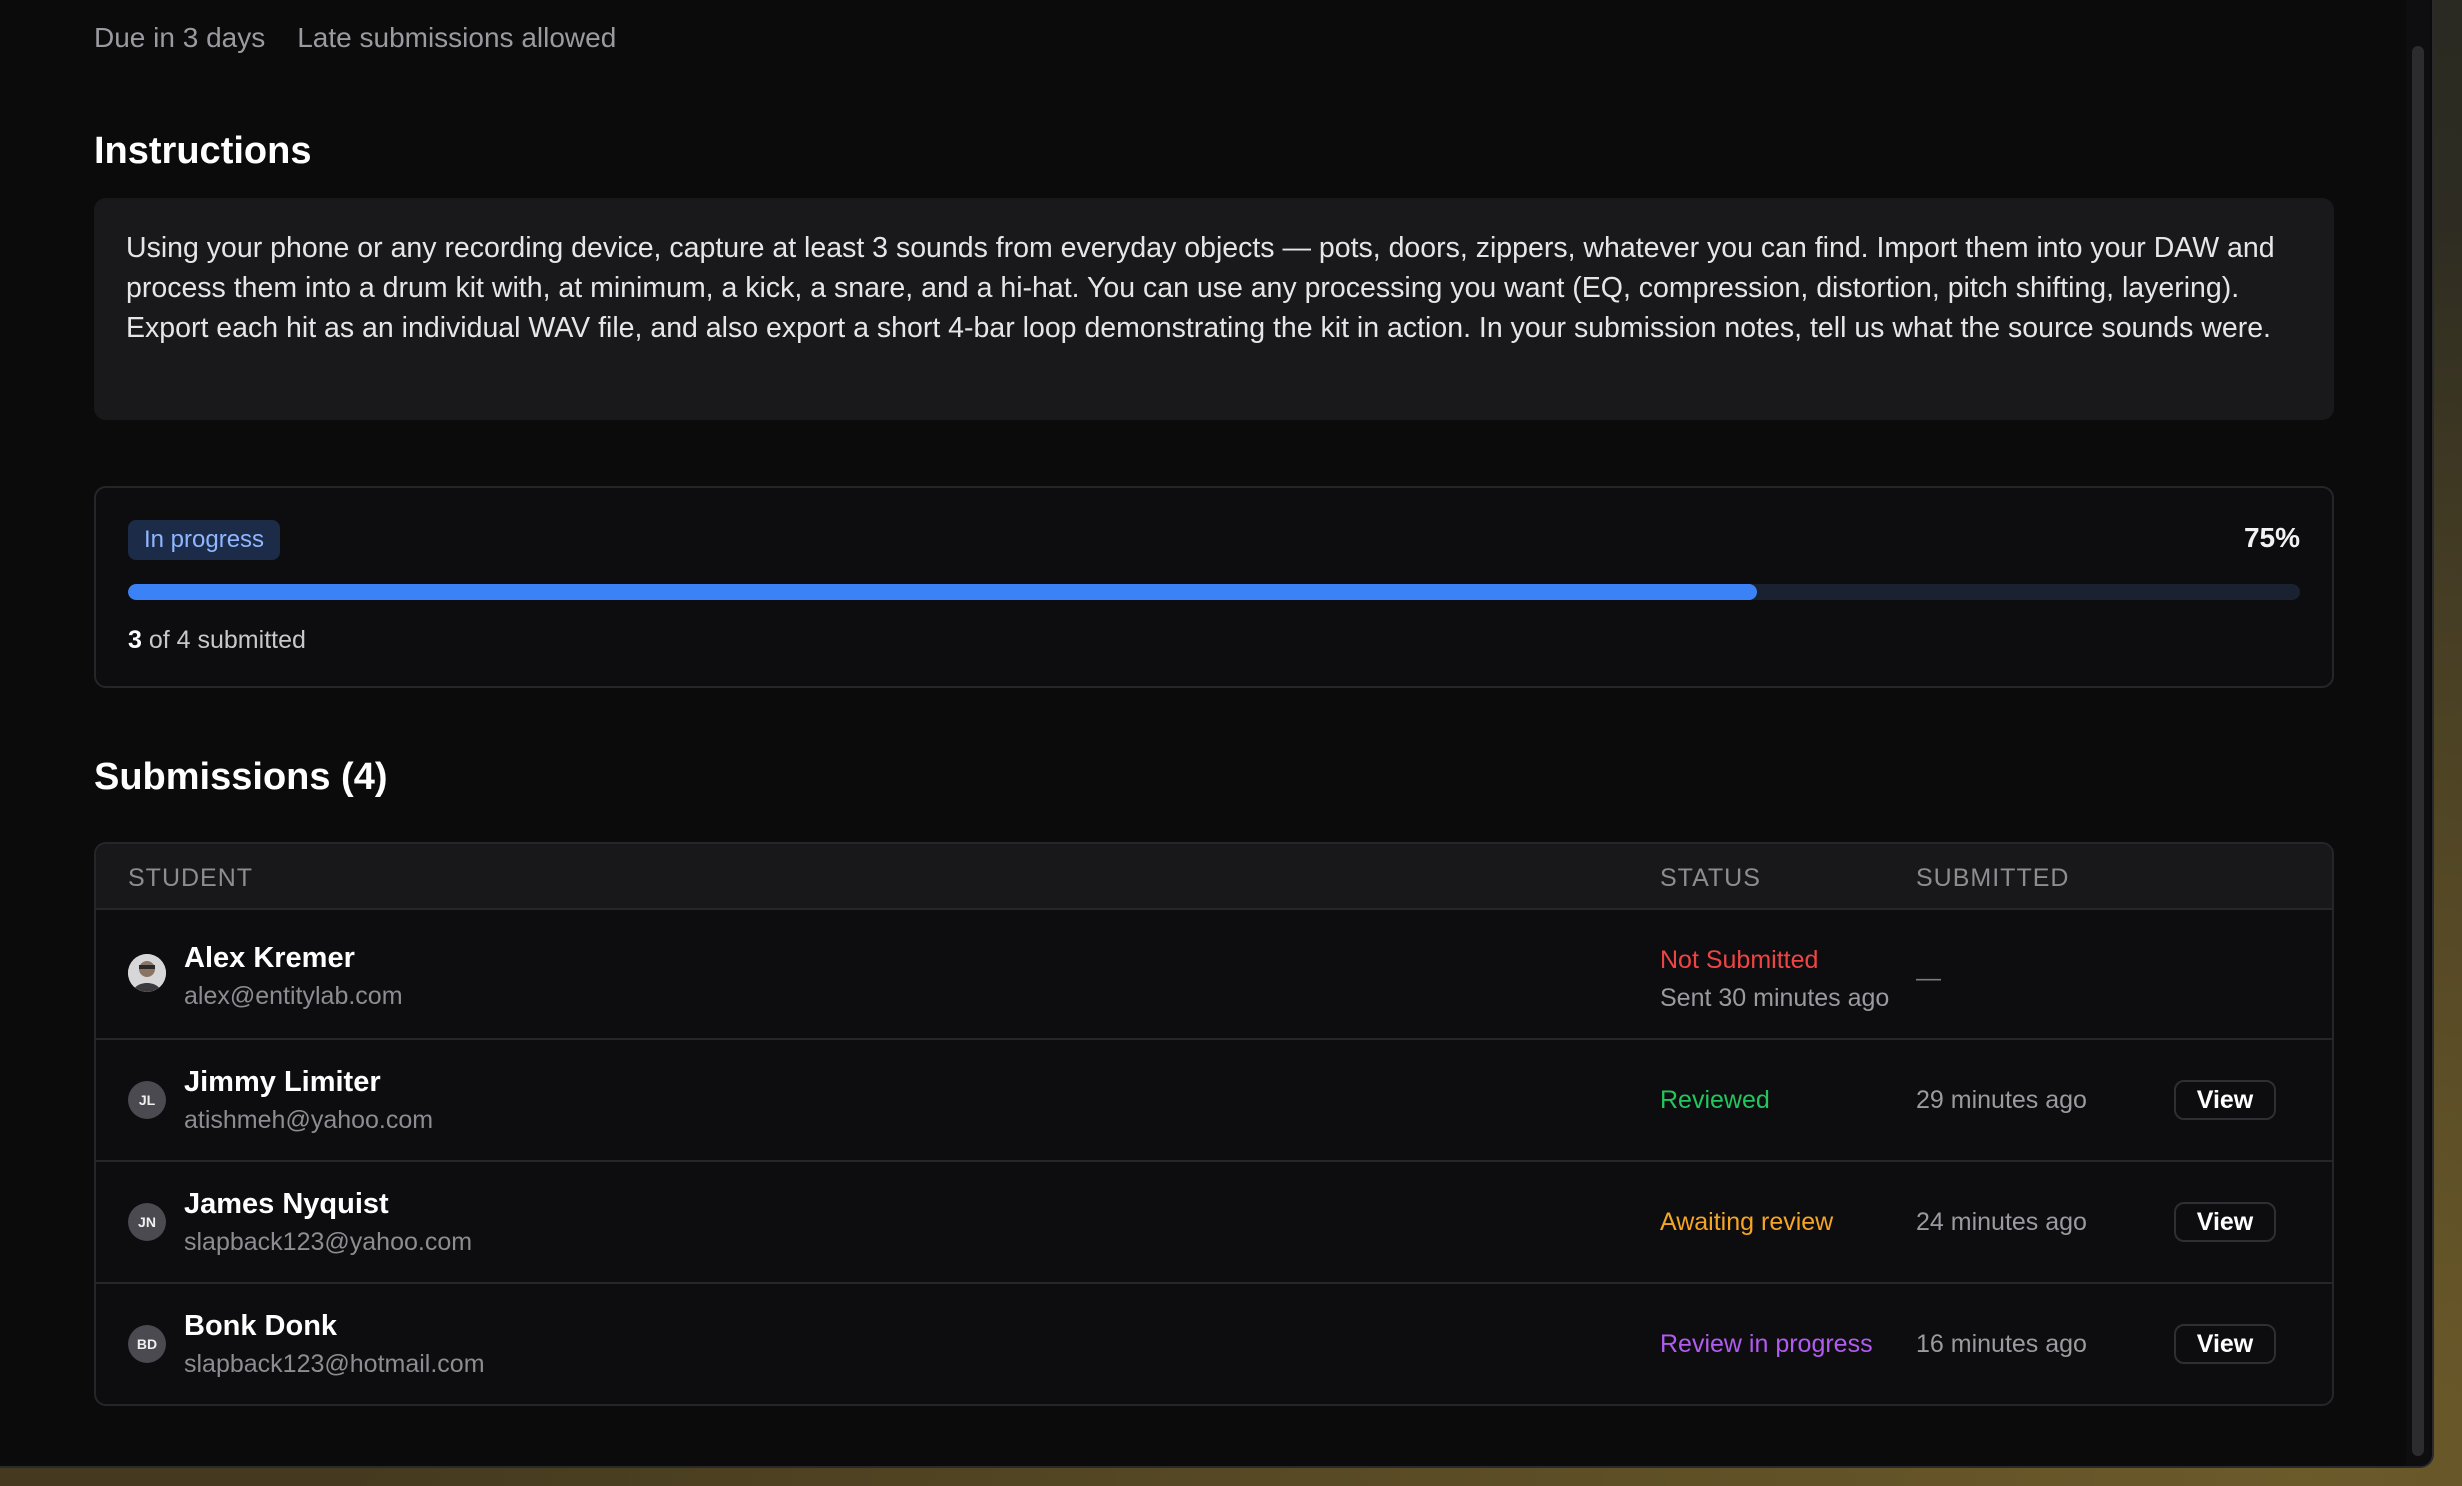 The width and height of the screenshot is (2462, 1486). I want to click on student-email: atishmeh@yahoo.com, so click(309, 1120).